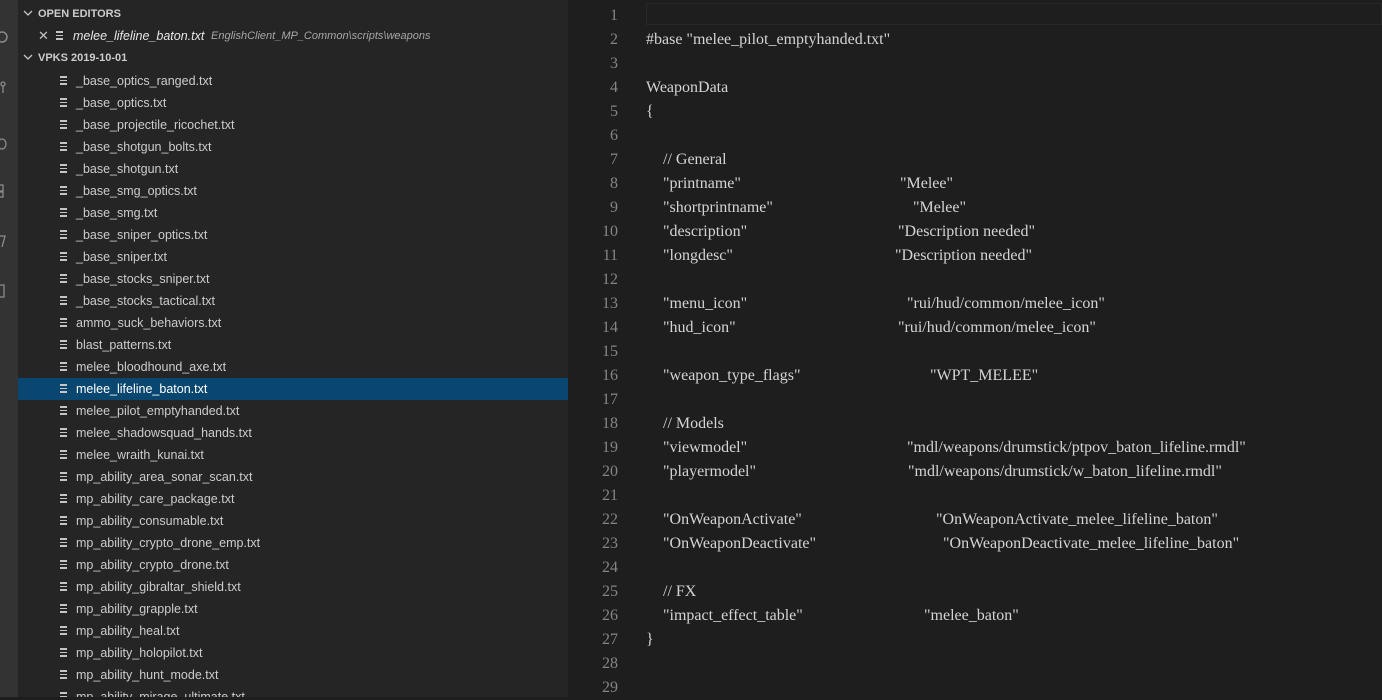  What do you see at coordinates (293, 125) in the screenshot?
I see `file-tree-item: _base_projectile_ricochet.txt` at bounding box center [293, 125].